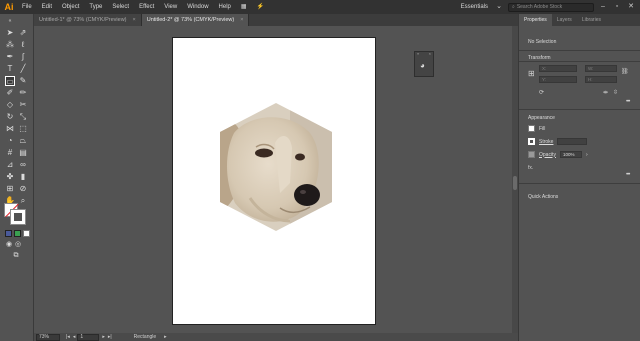 This screenshot has height=341, width=640. Describe the element at coordinates (617, 7) in the screenshot. I see `maximize-button: ▫` at that location.